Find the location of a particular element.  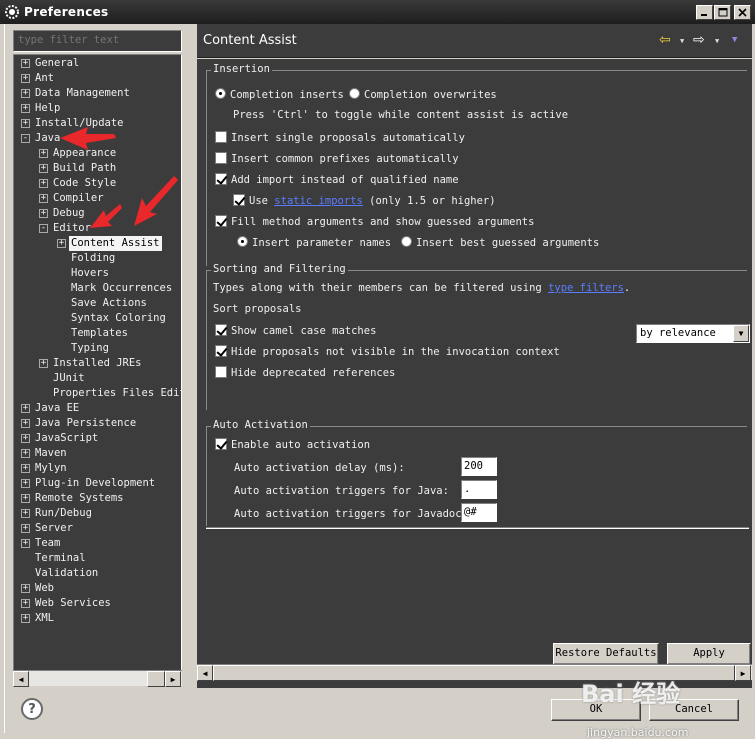

tree-item: Typing is located at coordinates (97, 348).